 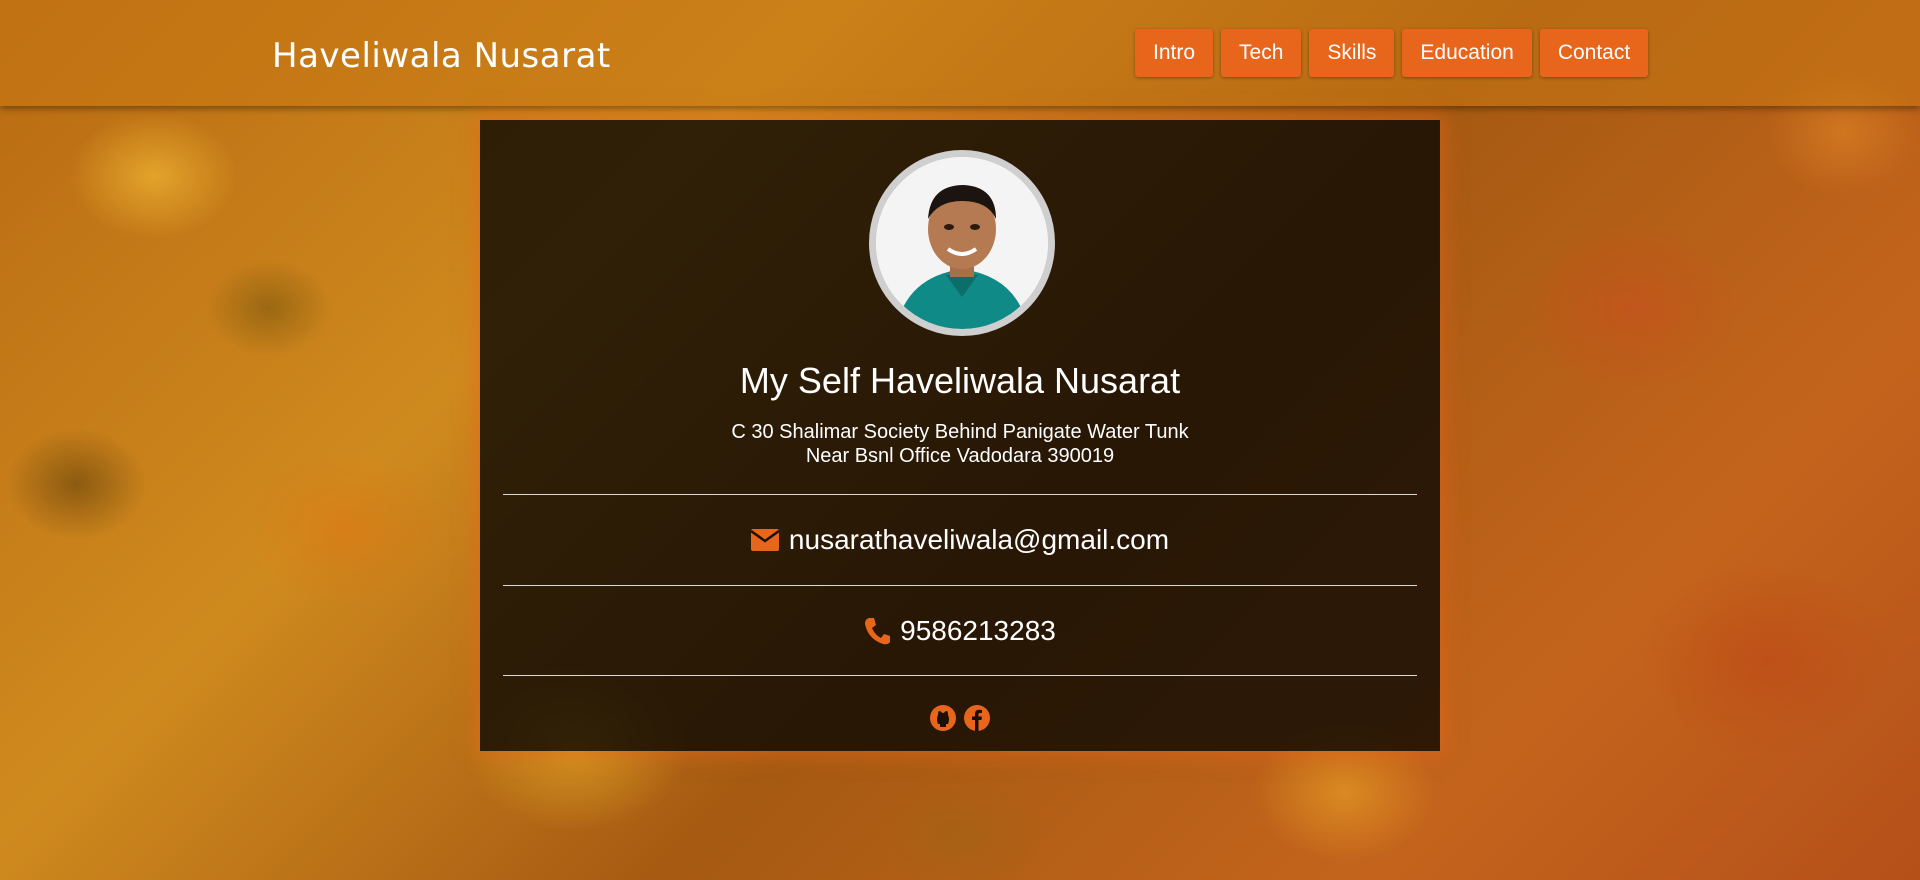 I want to click on email-row: nusarathaveliwala@gmail.com, so click(x=960, y=540).